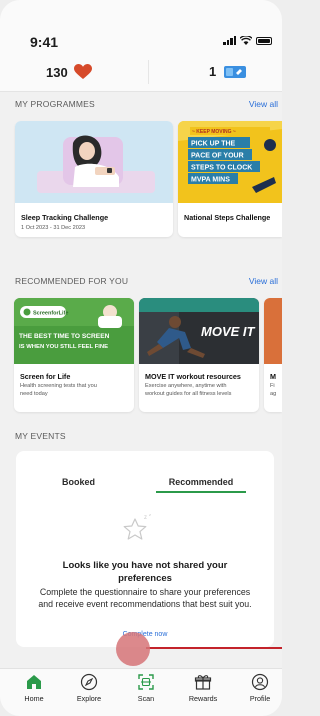  I want to click on recommended-card-desc-1: Health screening tests that you, so click(58, 386).